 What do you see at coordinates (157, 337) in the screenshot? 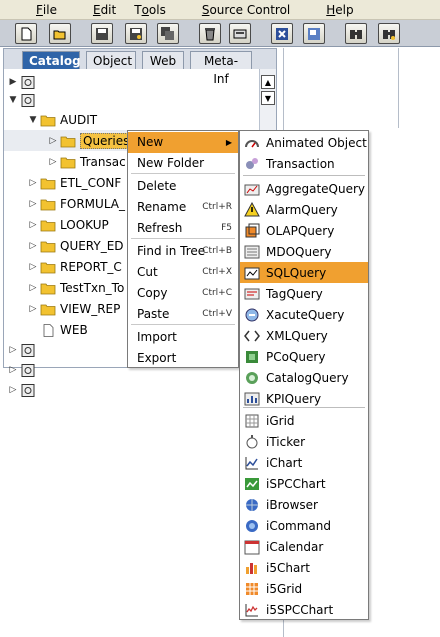
I see `menu-item-label: Import` at bounding box center [157, 337].